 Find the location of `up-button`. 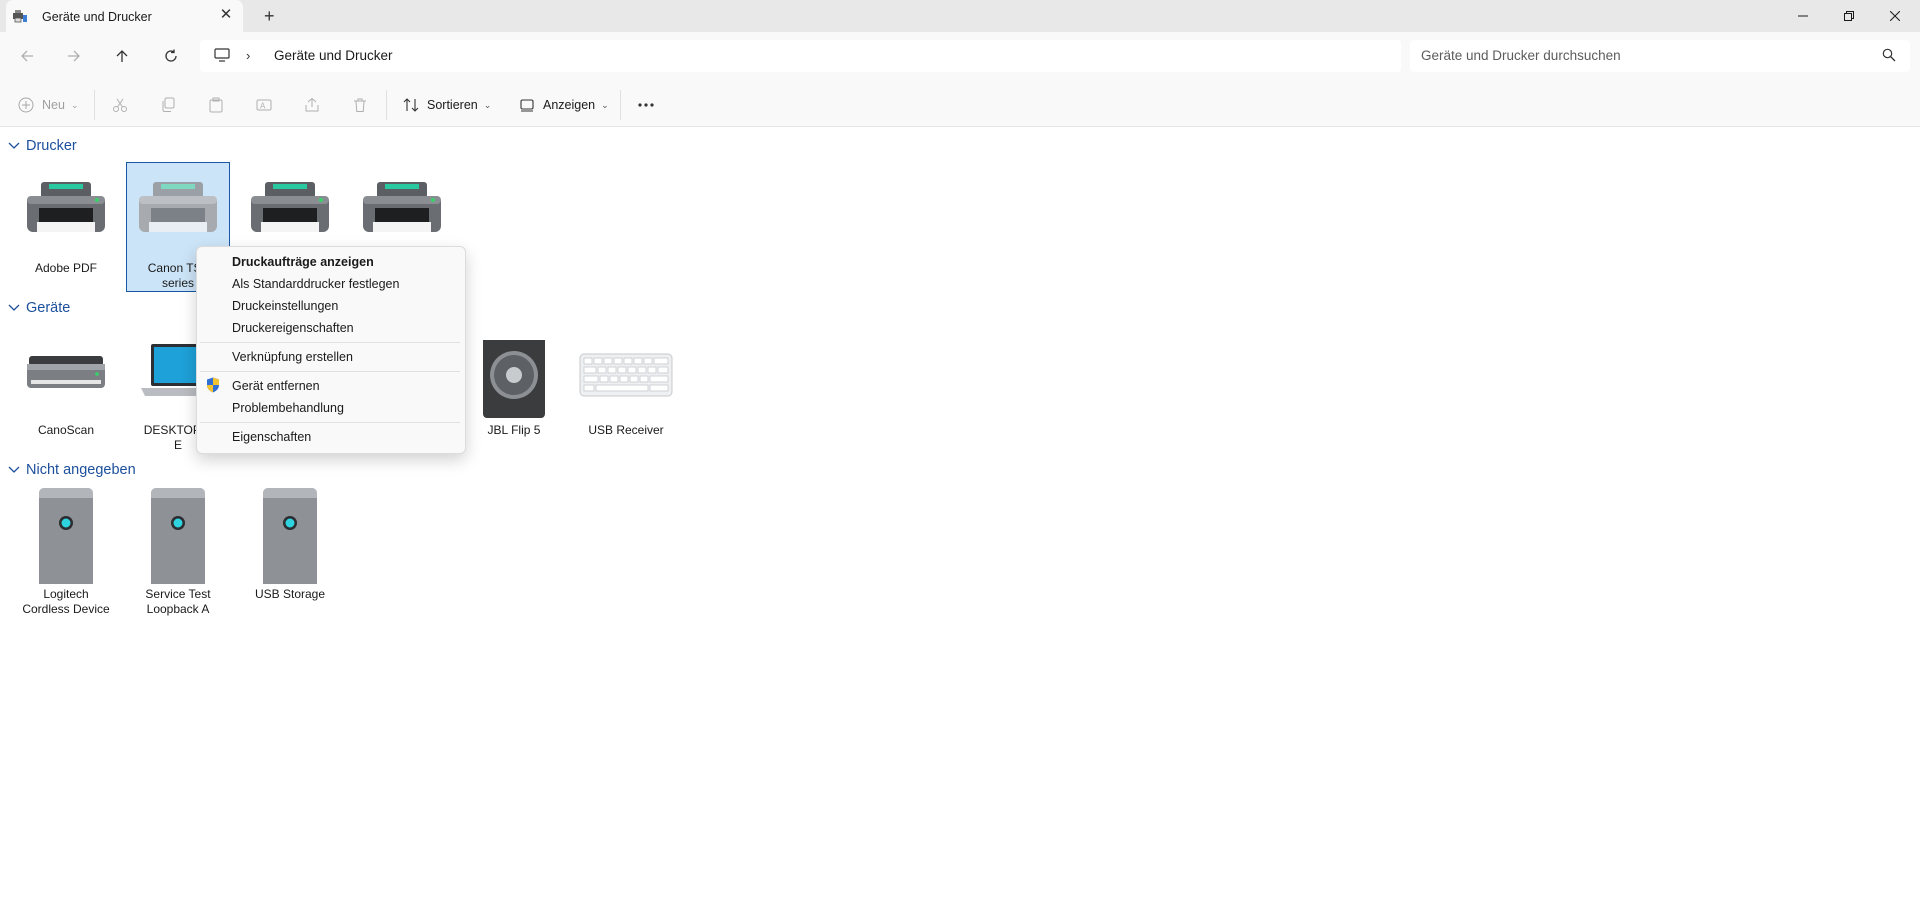

up-button is located at coordinates (122, 56).